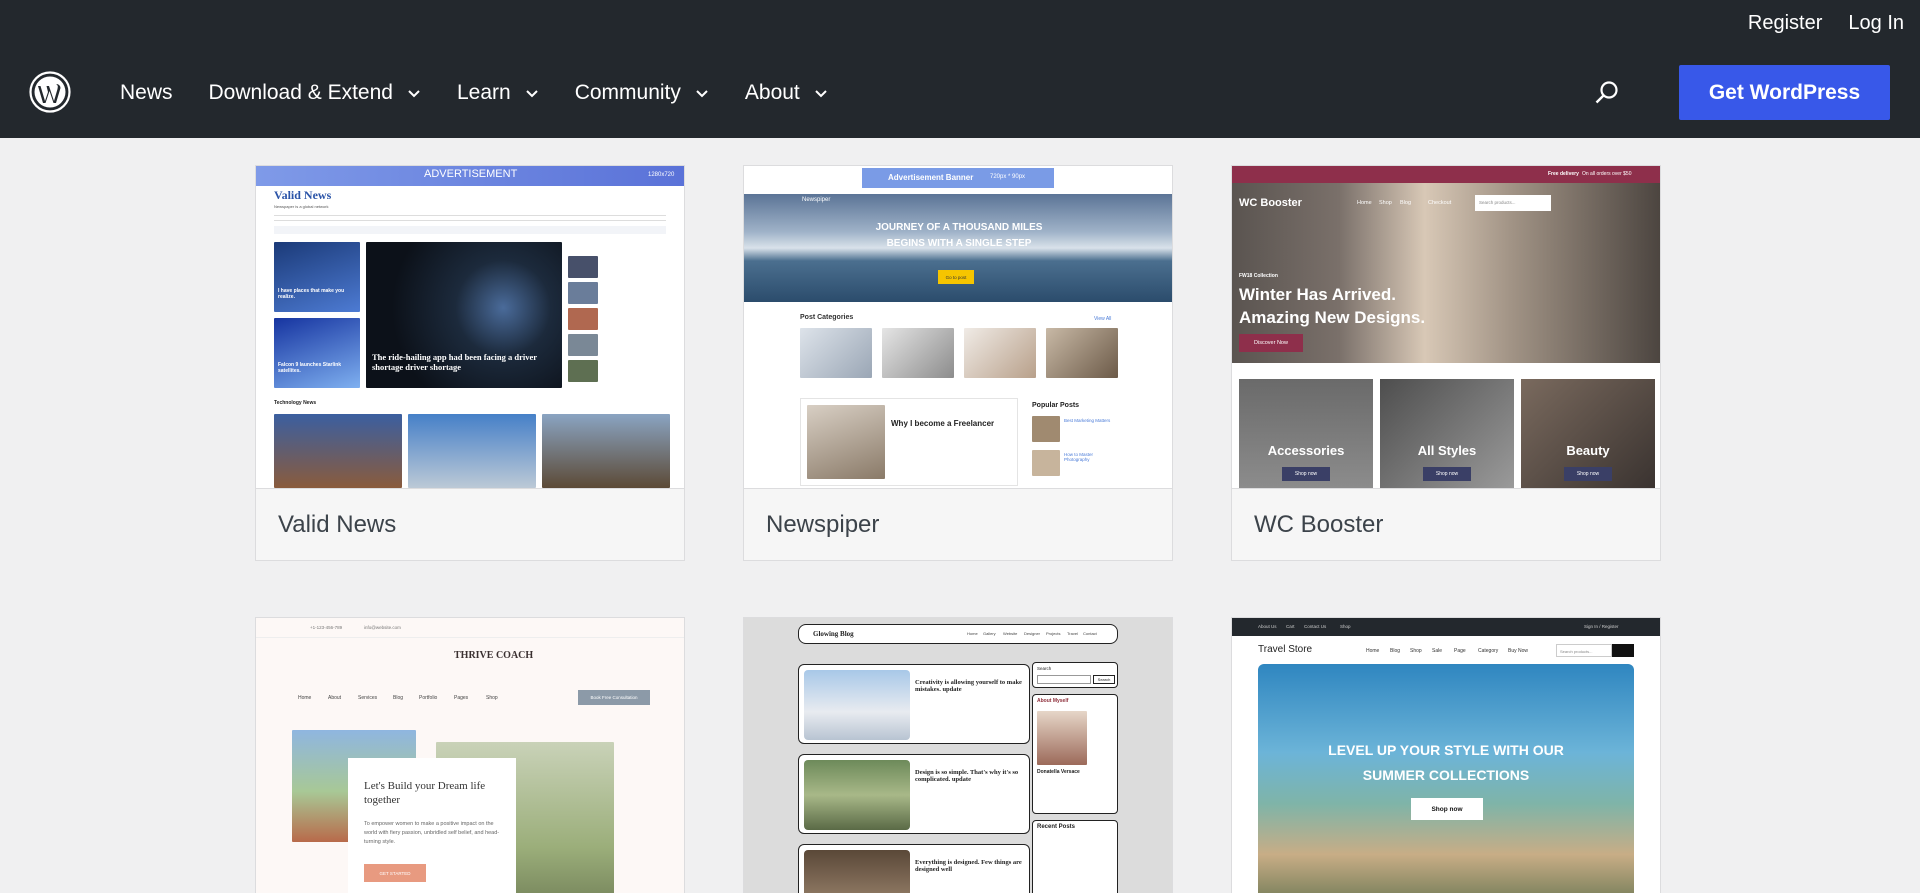 Image resolution: width=1920 pixels, height=893 pixels. Describe the element at coordinates (1285, 649) in the screenshot. I see `preview-site-title: Travel Store` at that location.